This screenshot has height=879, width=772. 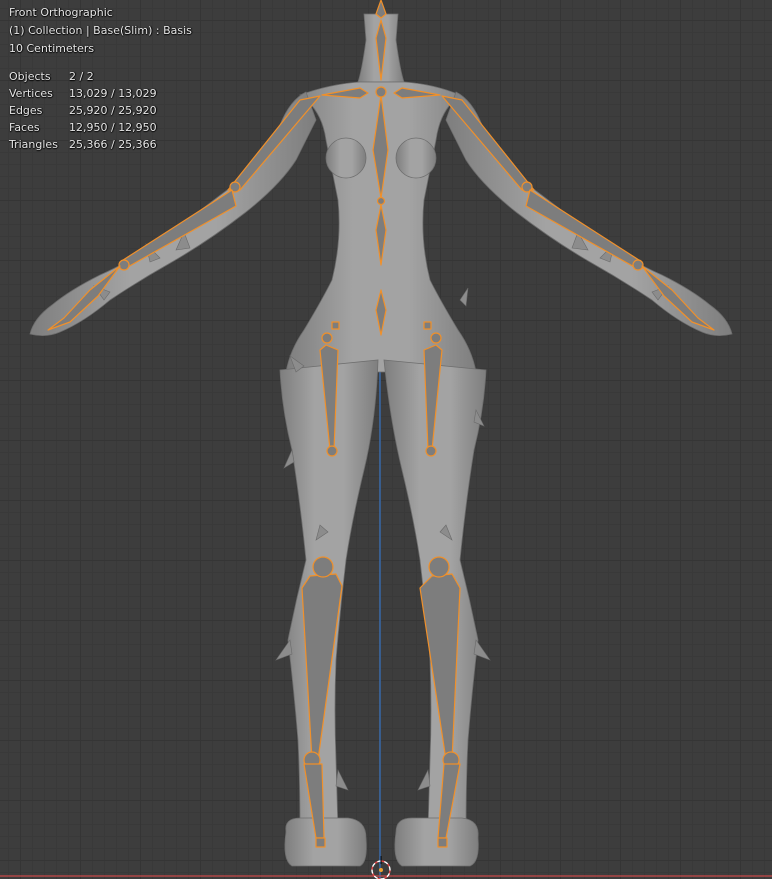 What do you see at coordinates (416, 158) in the screenshot?
I see `mesh-breast-right` at bounding box center [416, 158].